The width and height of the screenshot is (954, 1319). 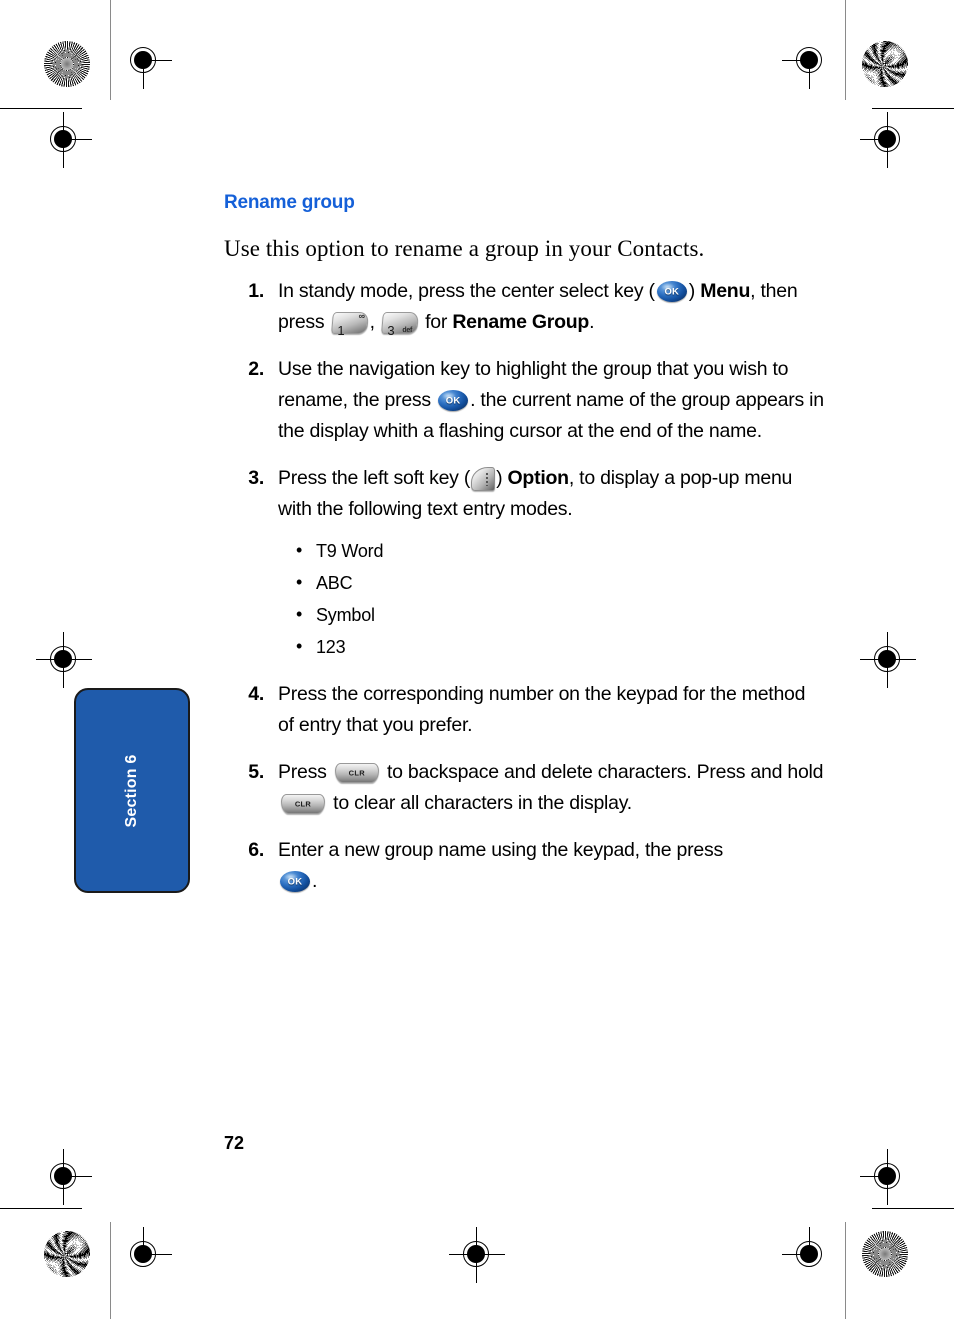 I want to click on section-tab: Section 6, so click(x=132, y=790).